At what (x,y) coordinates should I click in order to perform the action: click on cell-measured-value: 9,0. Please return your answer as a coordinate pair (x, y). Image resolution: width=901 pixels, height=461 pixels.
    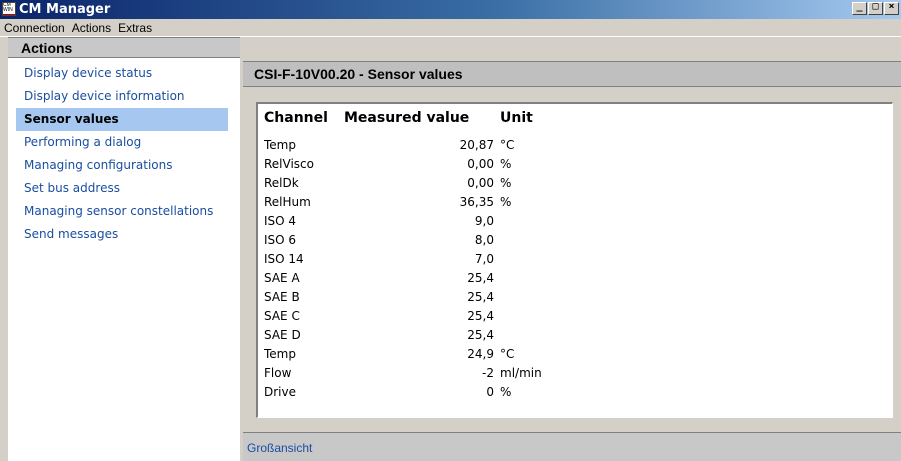
    Looking at the image, I should click on (484, 221).